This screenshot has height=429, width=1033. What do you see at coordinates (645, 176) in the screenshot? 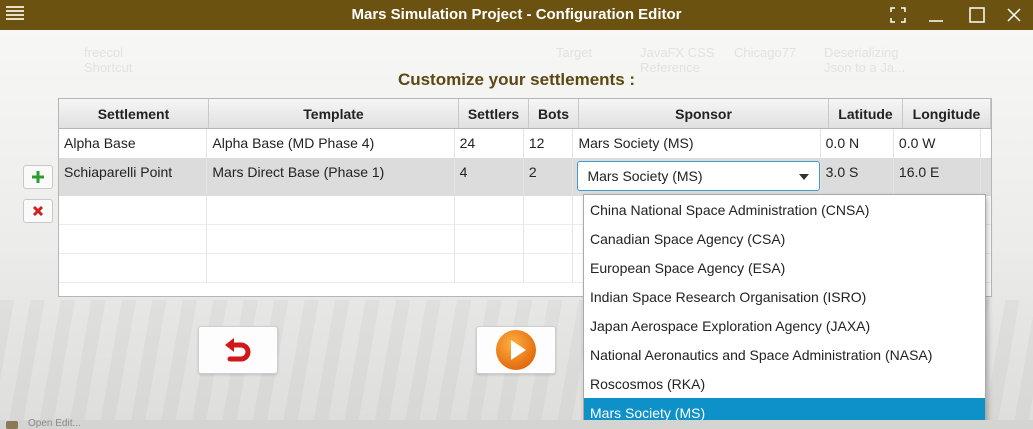
I see `sponsor-combobox-value: Mars Society (MS)` at bounding box center [645, 176].